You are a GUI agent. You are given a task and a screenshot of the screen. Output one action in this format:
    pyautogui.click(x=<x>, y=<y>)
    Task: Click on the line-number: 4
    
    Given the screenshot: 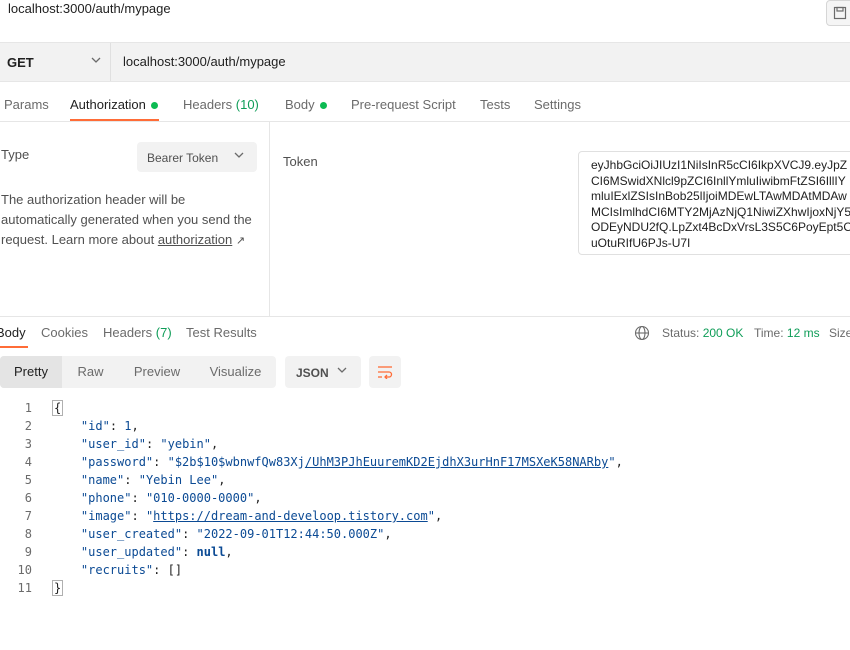 What is the action you would take?
    pyautogui.click(x=28, y=462)
    